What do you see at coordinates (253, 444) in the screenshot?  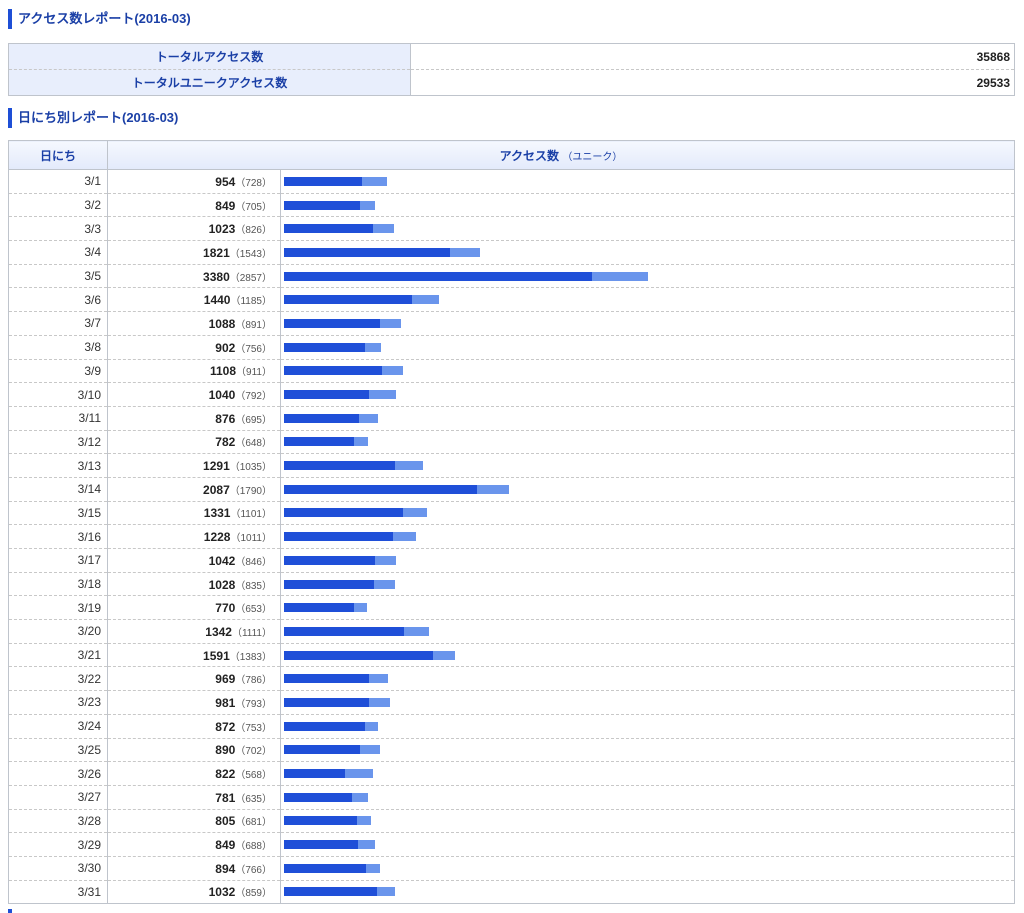 I see `unique-access-value: 648` at bounding box center [253, 444].